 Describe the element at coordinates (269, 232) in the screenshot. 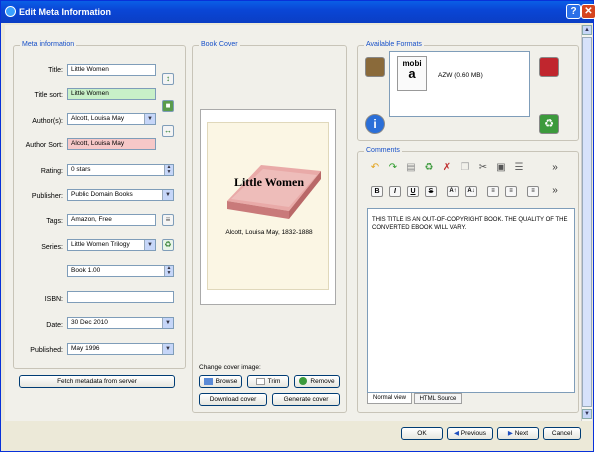

I see `cover-author: Alcott, Louisa May, 1832-1888` at that location.